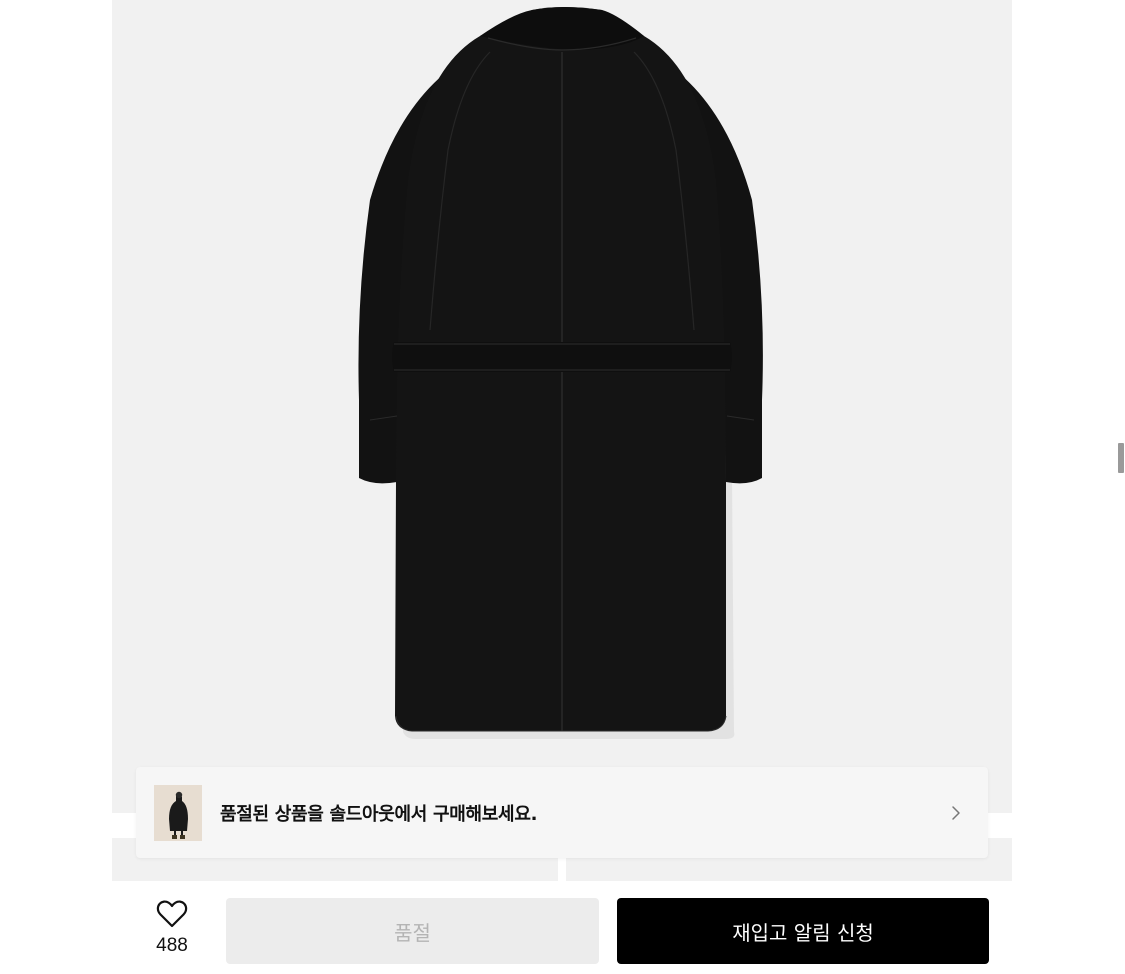 Image resolution: width=1125 pixels, height=974 pixels. I want to click on restock-alert-button: 재입고 알림 신청, so click(803, 931).